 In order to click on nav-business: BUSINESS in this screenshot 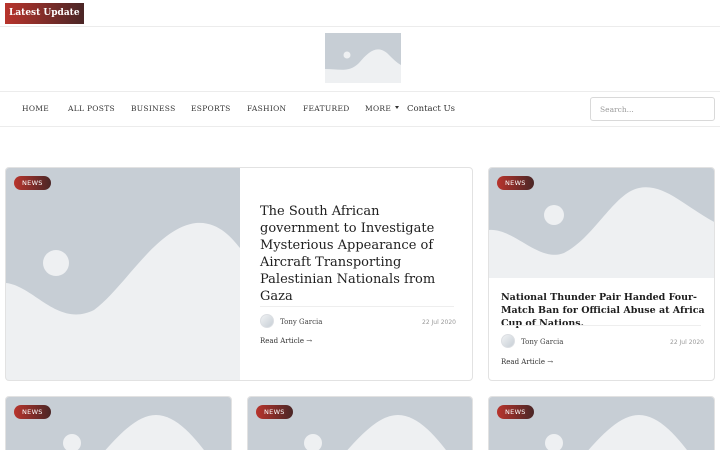, I will do `click(153, 109)`.